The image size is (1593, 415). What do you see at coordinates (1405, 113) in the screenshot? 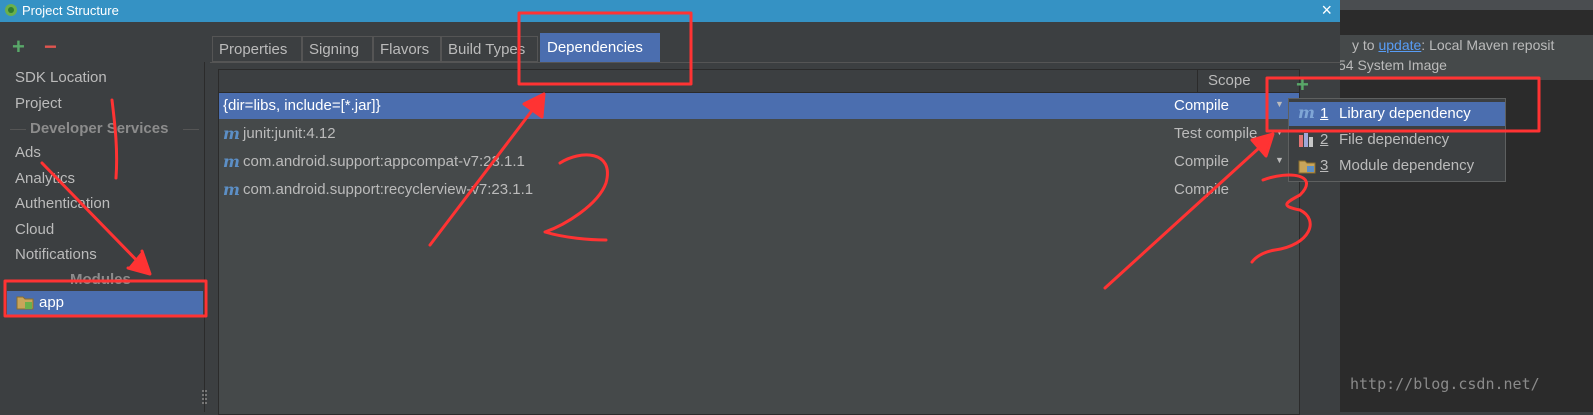
I see `menu-item-label: Library dependency` at bounding box center [1405, 113].